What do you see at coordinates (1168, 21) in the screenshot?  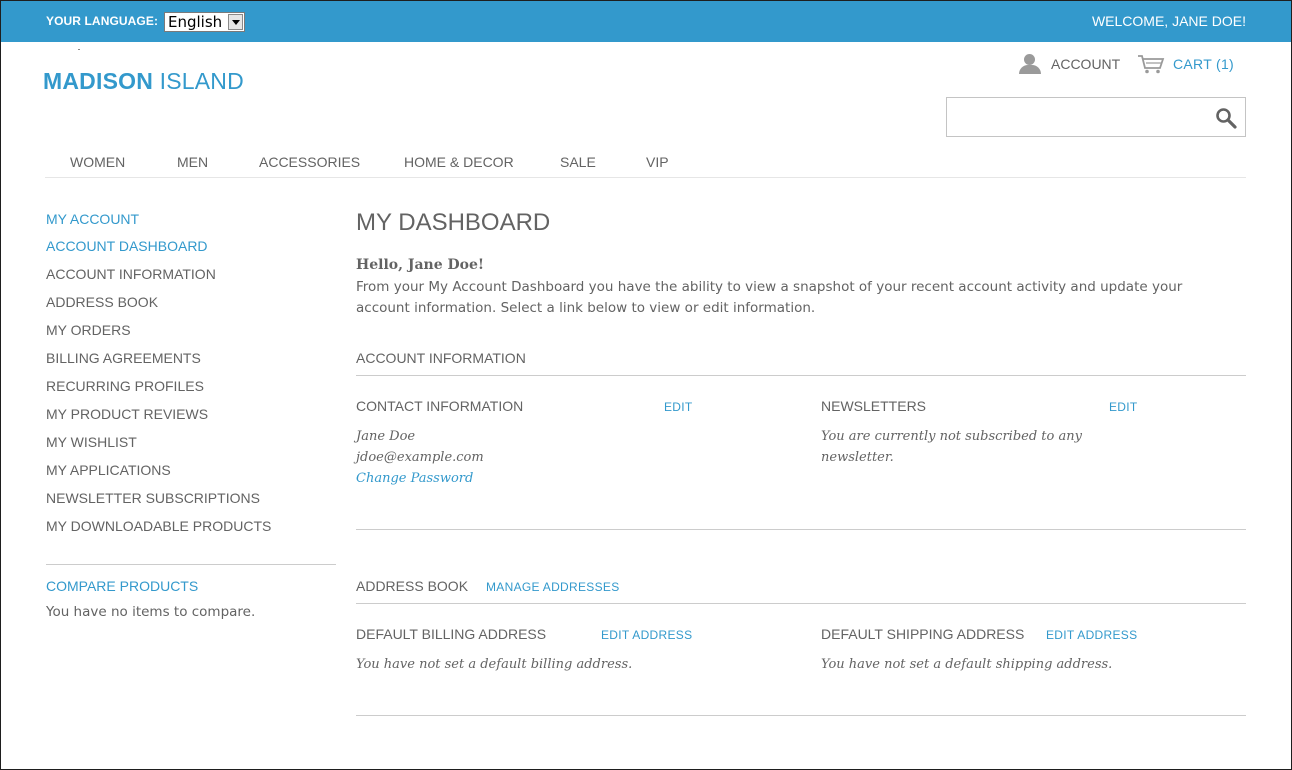 I see `welcome-message: WELCOME, JANE DOE!` at bounding box center [1168, 21].